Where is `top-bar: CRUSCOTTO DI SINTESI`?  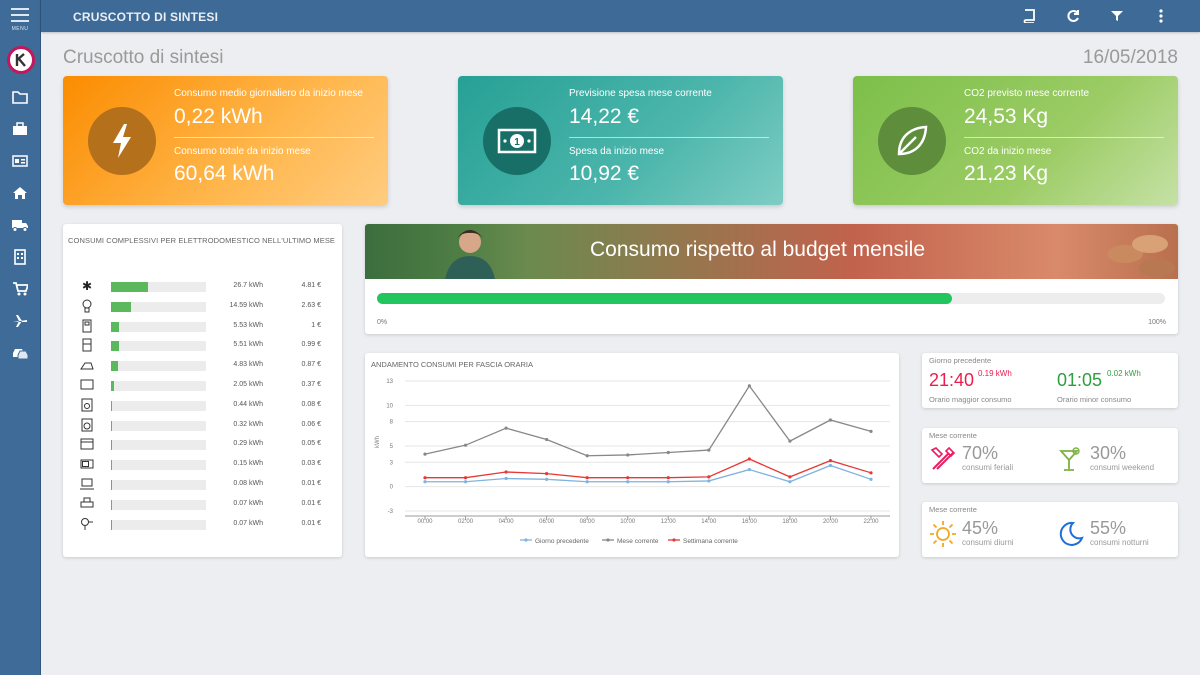
top-bar: CRUSCOTTO DI SINTESI is located at coordinates (620, 16).